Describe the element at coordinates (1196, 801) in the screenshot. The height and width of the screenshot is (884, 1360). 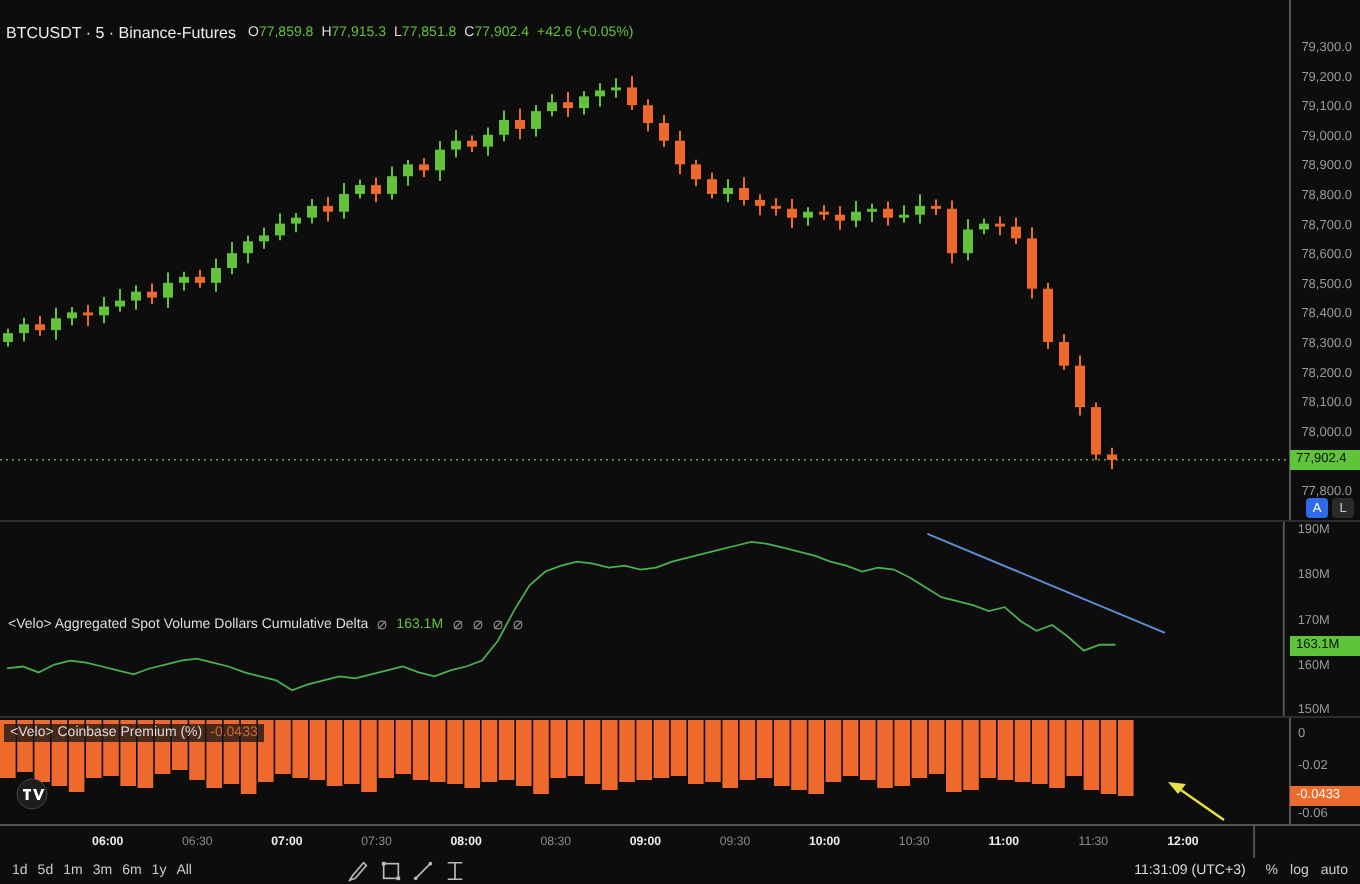
I see `arrow-annotation` at that location.